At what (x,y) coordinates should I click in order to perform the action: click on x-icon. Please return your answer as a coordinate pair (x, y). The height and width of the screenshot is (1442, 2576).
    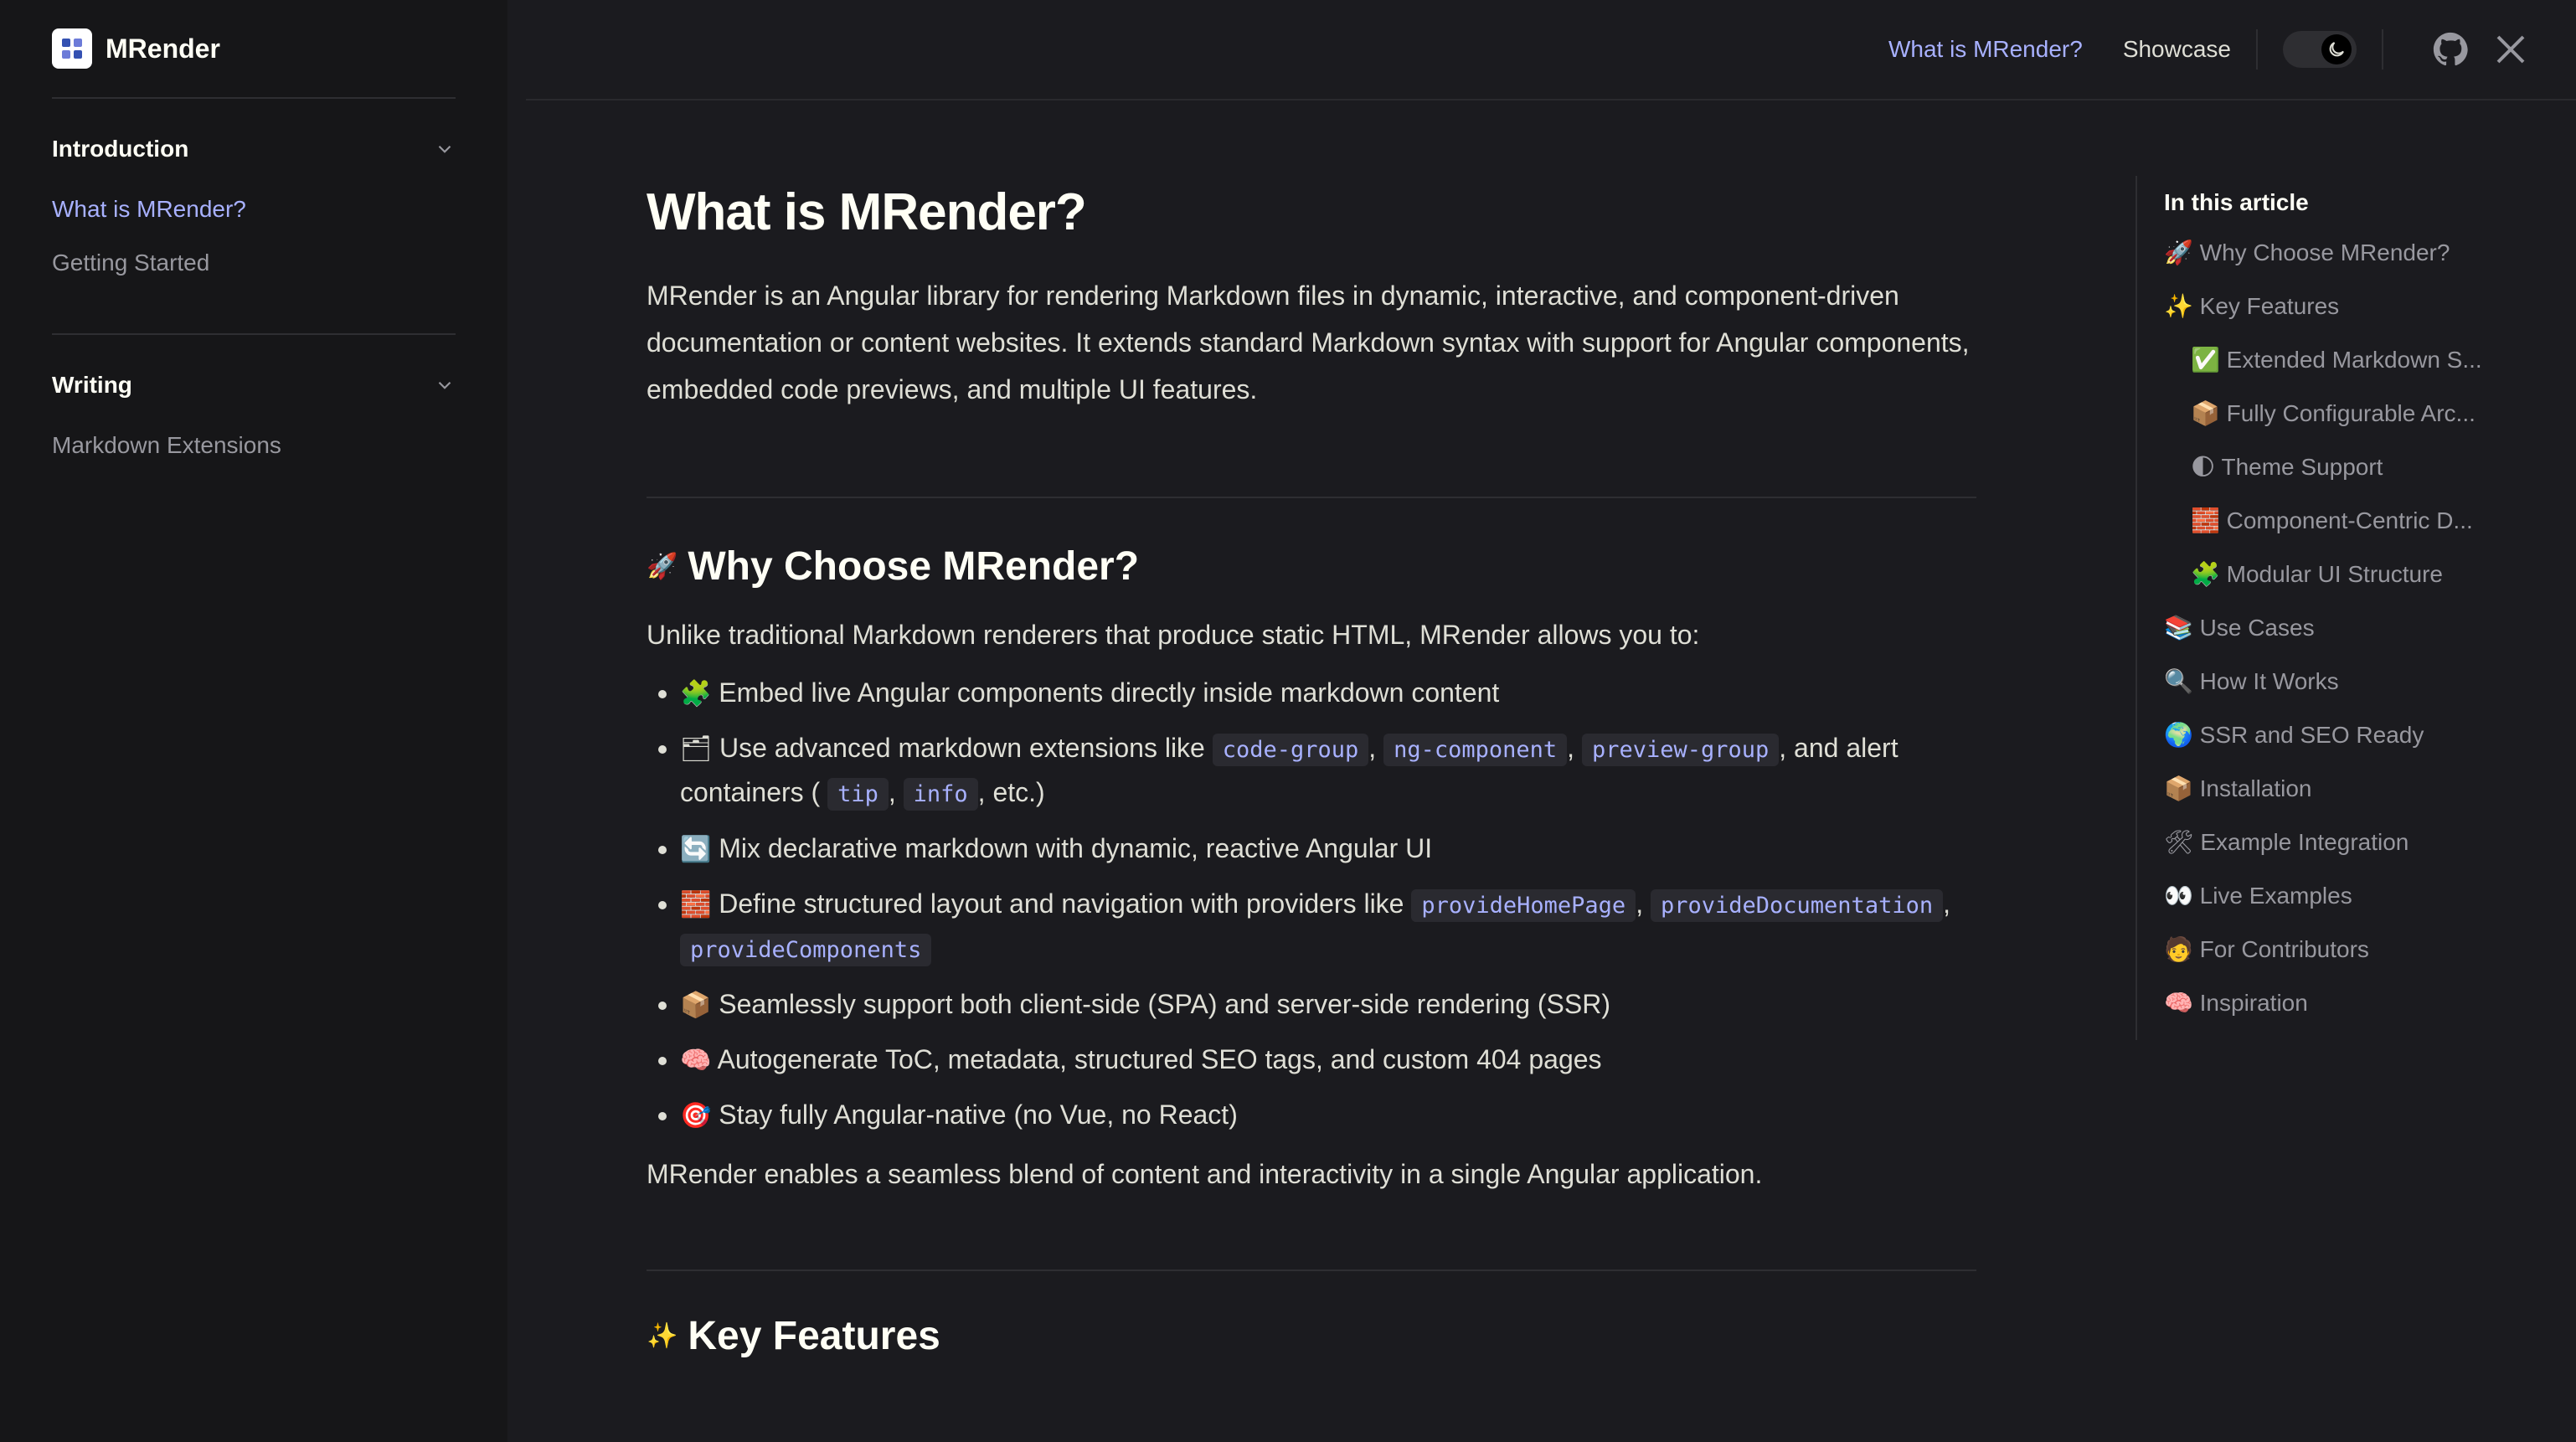
    Looking at the image, I should click on (2510, 49).